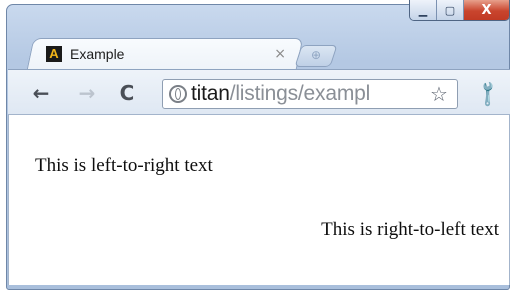 Image resolution: width=518 pixels, height=294 pixels. Describe the element at coordinates (450, 10) in the screenshot. I see `maximize-icon: ▢` at that location.